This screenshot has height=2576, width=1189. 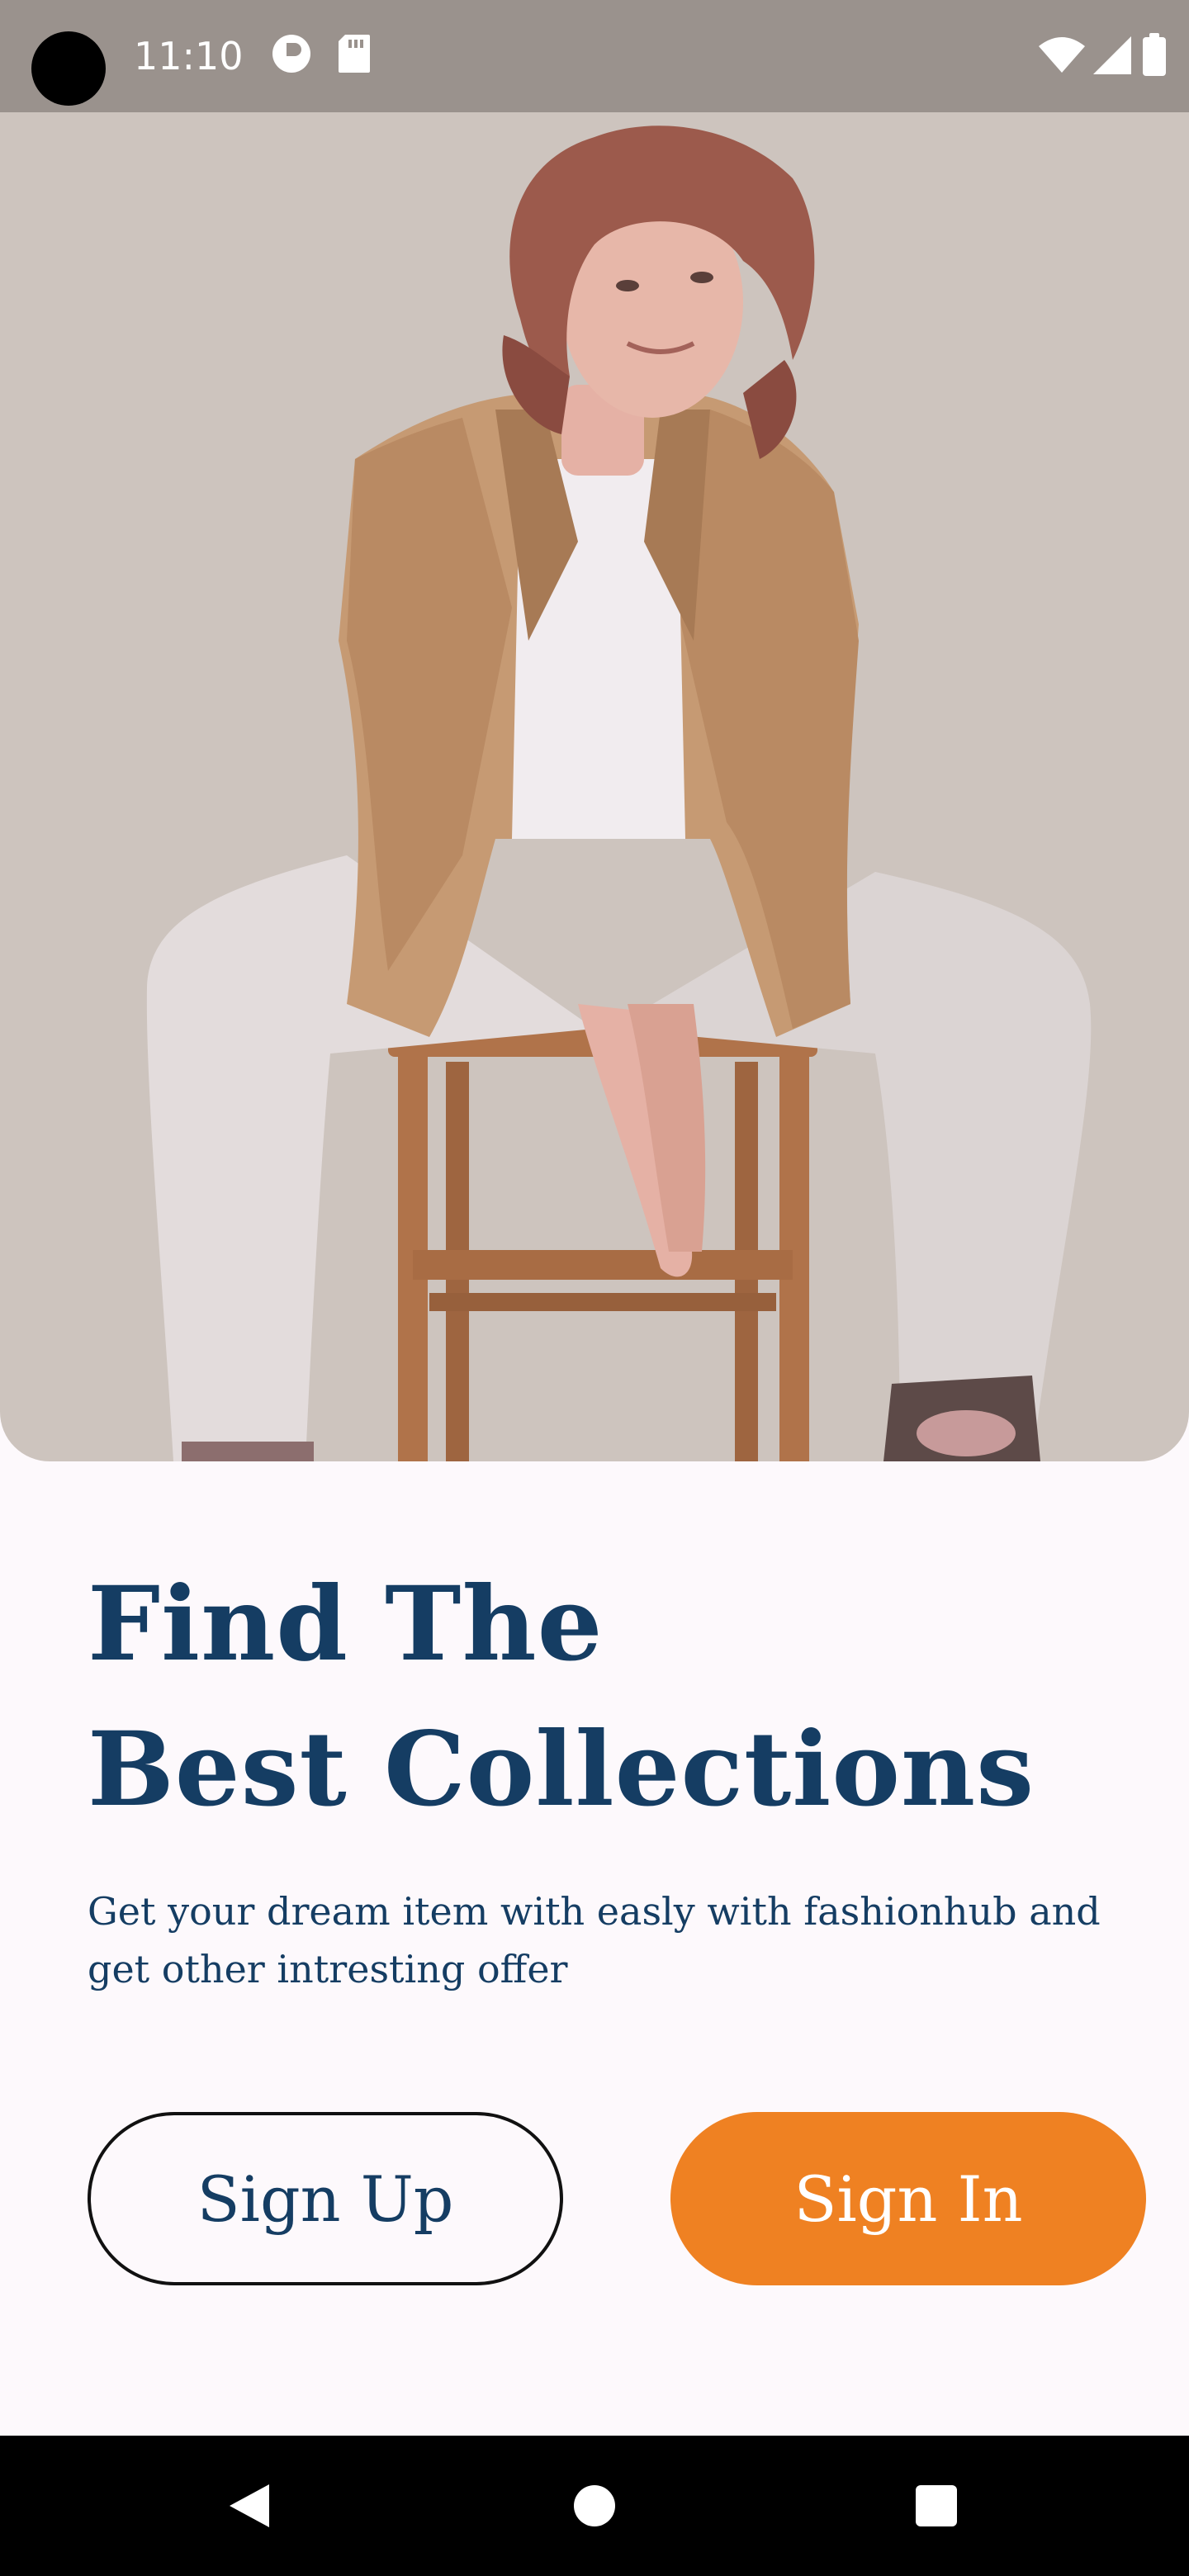 What do you see at coordinates (561, 1697) in the screenshot?
I see `headline: Find The Best Collections` at bounding box center [561, 1697].